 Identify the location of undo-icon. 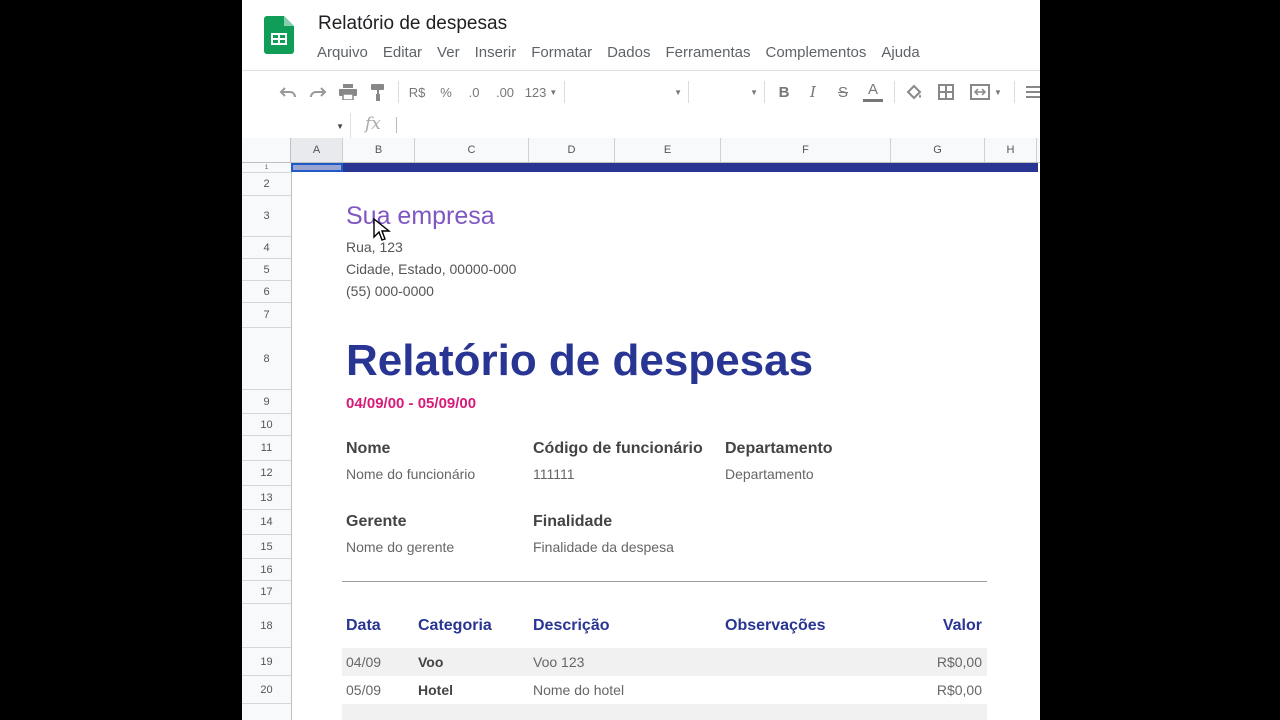
(288, 92).